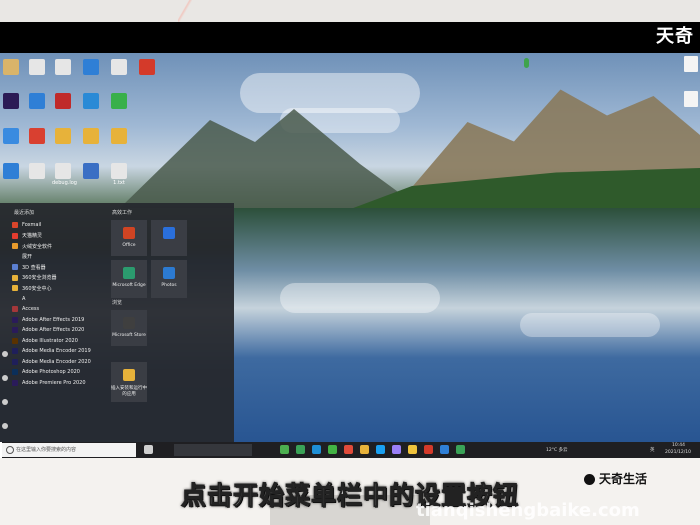  What do you see at coordinates (678, 445) in the screenshot?
I see `clock-time: 10:44` at bounding box center [678, 445].